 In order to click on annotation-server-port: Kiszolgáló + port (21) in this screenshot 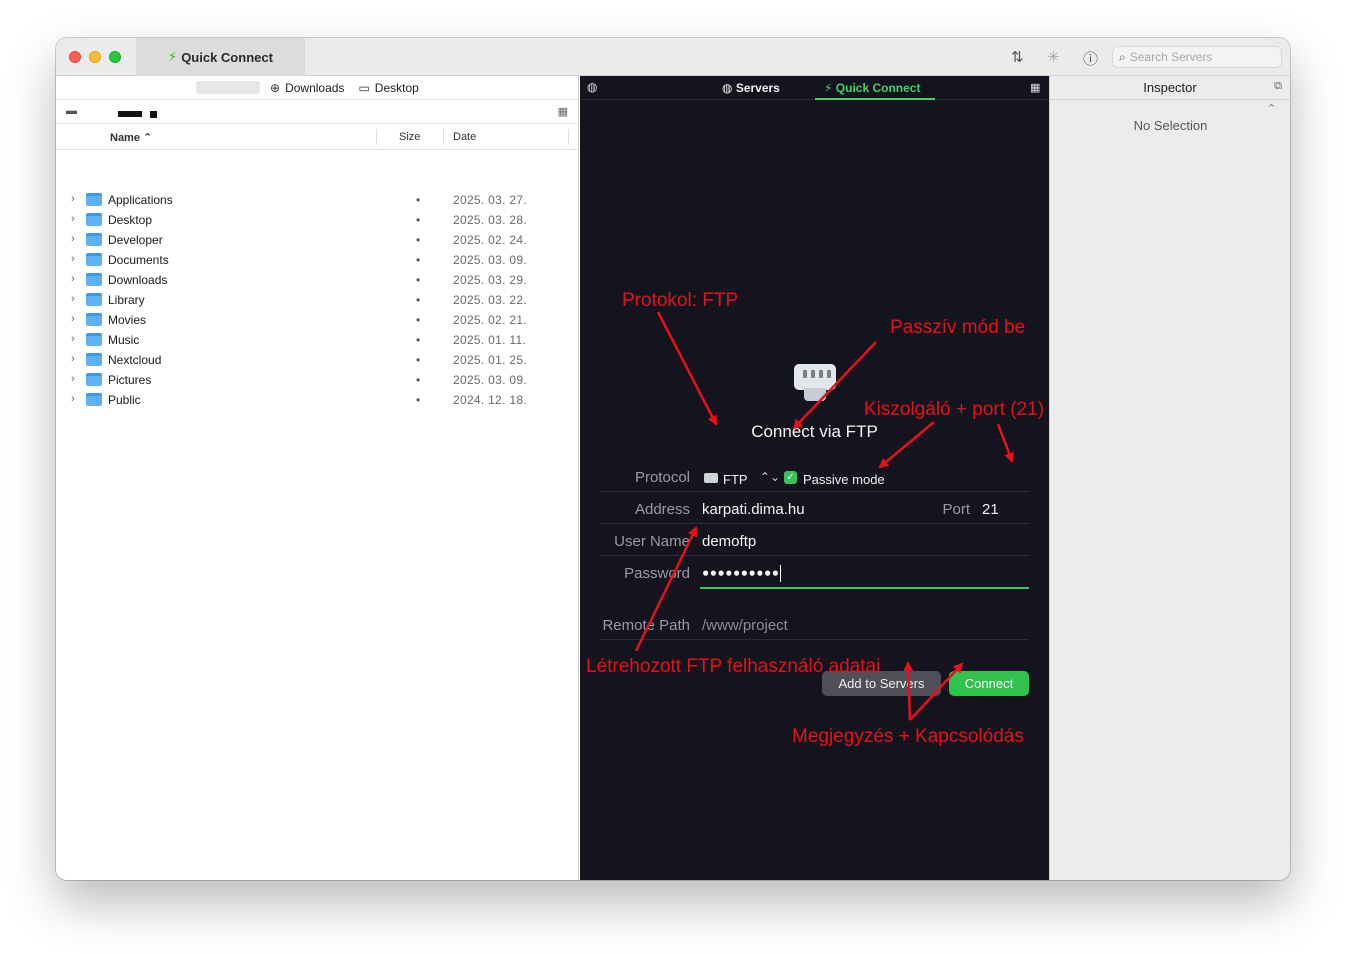, I will do `click(954, 409)`.